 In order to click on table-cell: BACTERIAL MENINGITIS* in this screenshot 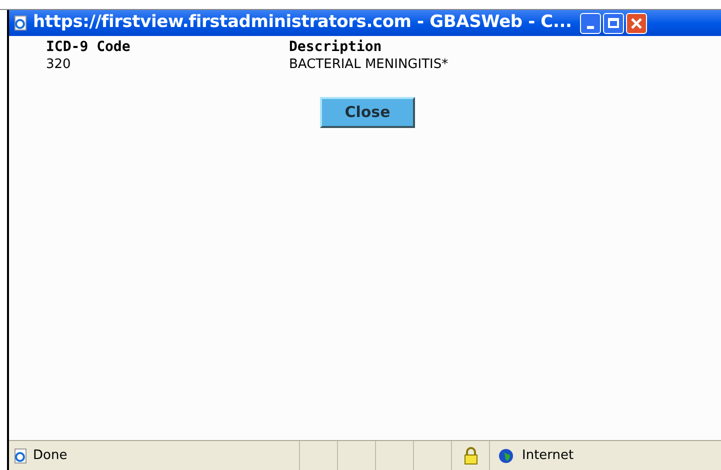, I will do `click(368, 64)`.